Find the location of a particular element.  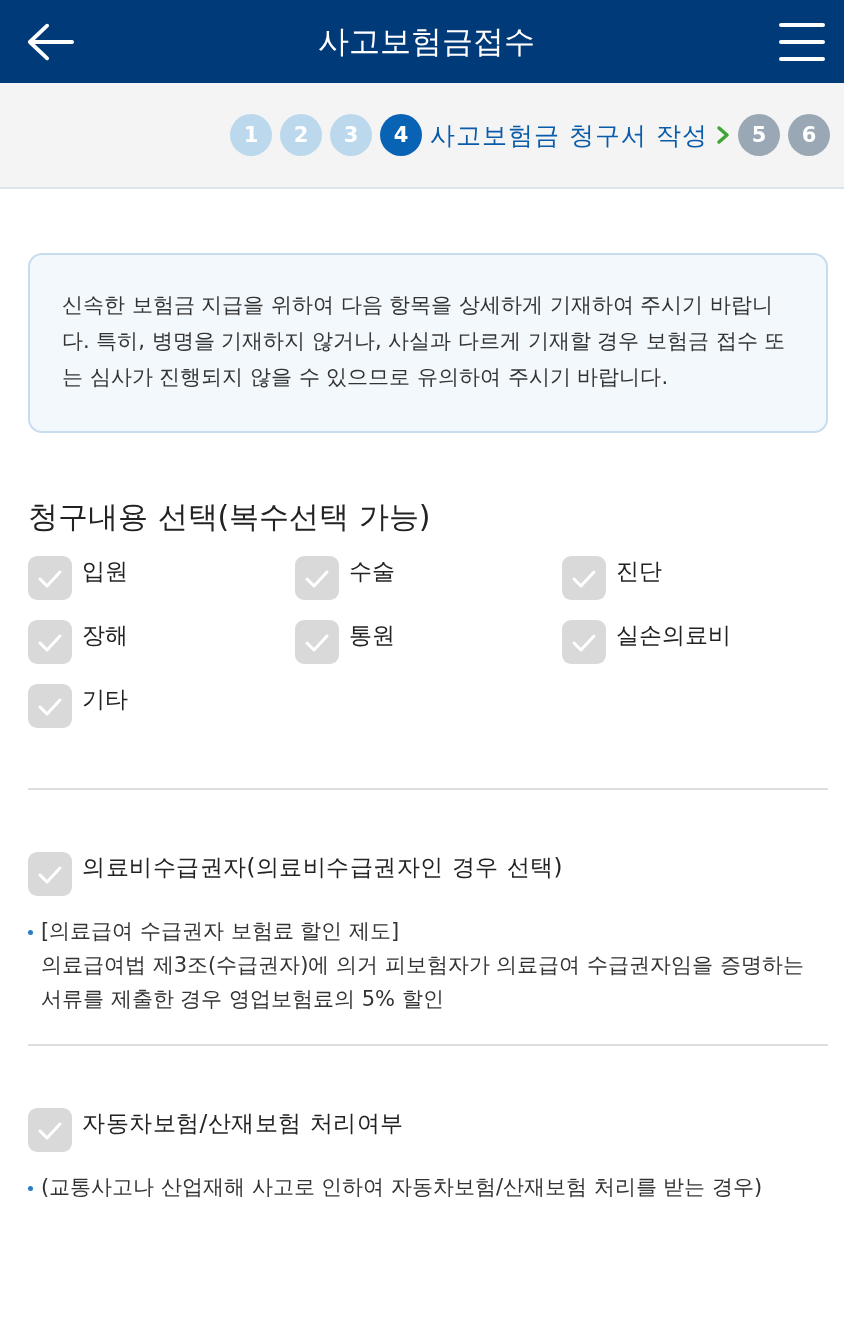

step-indicator: 1 is located at coordinates (251, 135).